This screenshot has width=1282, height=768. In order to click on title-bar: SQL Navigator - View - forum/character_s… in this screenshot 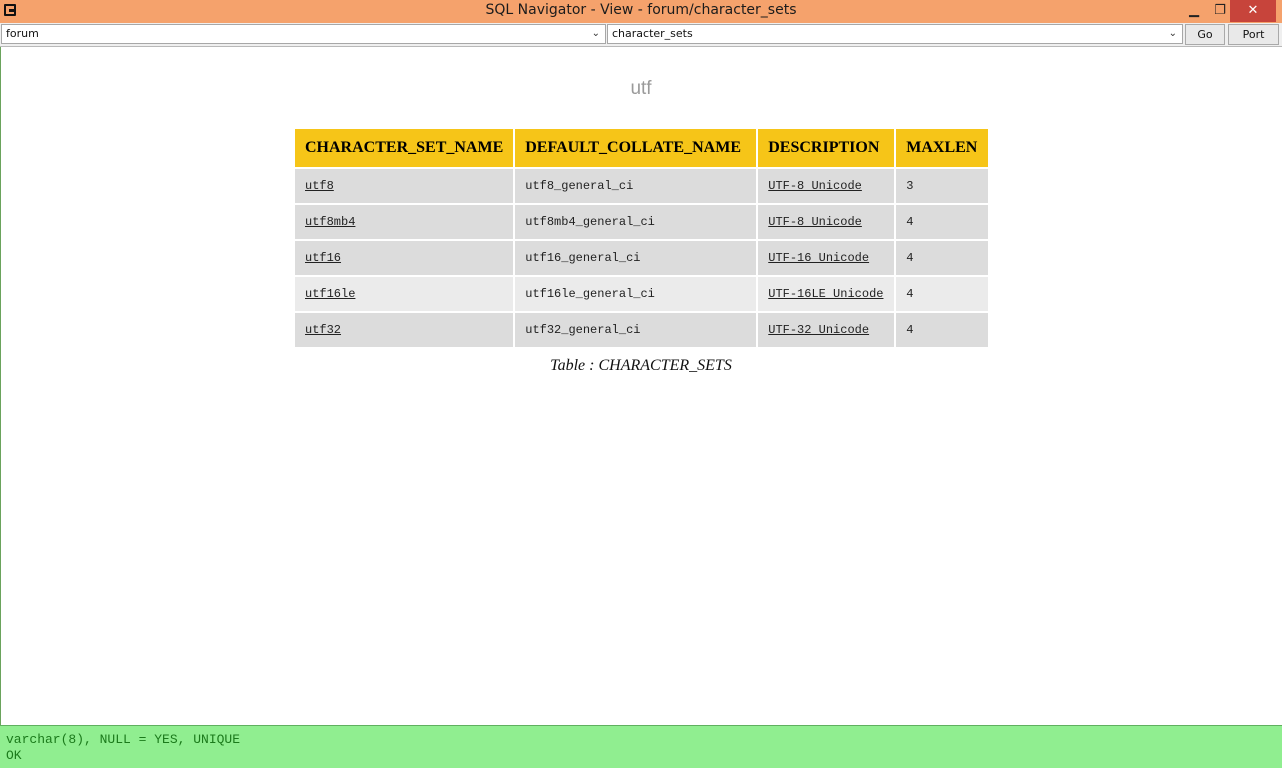, I will do `click(641, 12)`.